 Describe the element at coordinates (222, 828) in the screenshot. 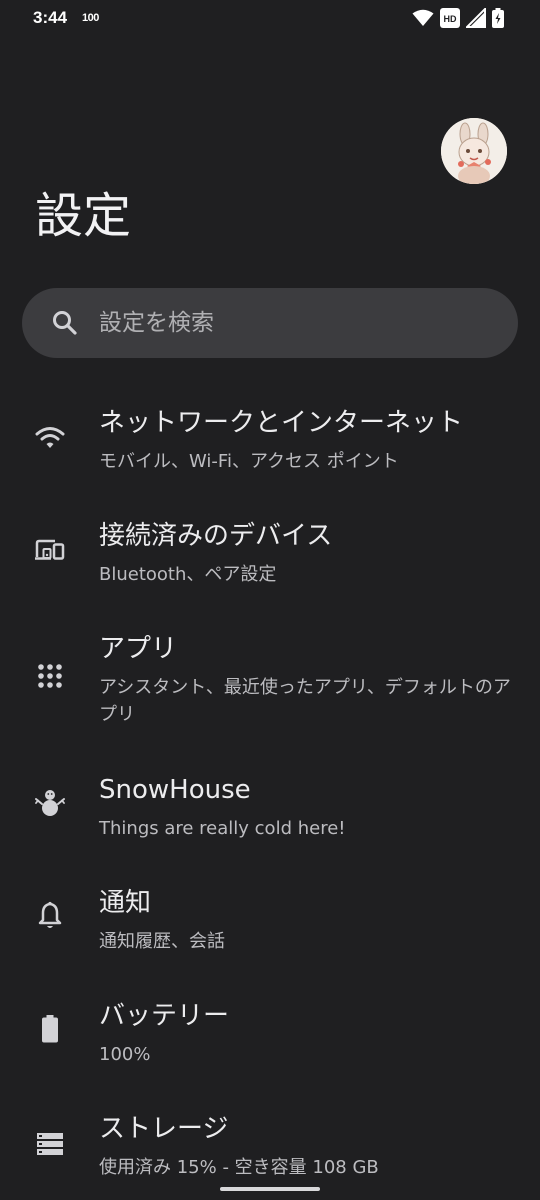

I see `setting-subtitle: Things are really cold here!` at that location.